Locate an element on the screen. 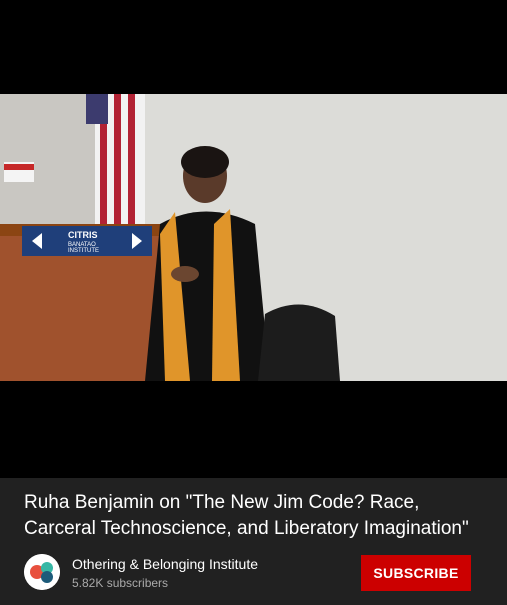  othering-belonging-logo-icon is located at coordinates (42, 572).